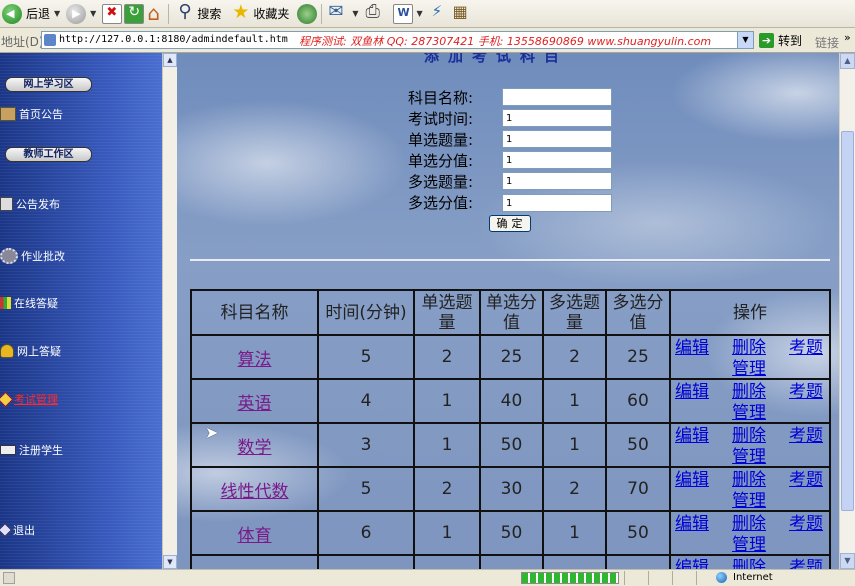  Describe the element at coordinates (29, 399) in the screenshot. I see `sidebar-item-exam-manage: 考试管理` at that location.